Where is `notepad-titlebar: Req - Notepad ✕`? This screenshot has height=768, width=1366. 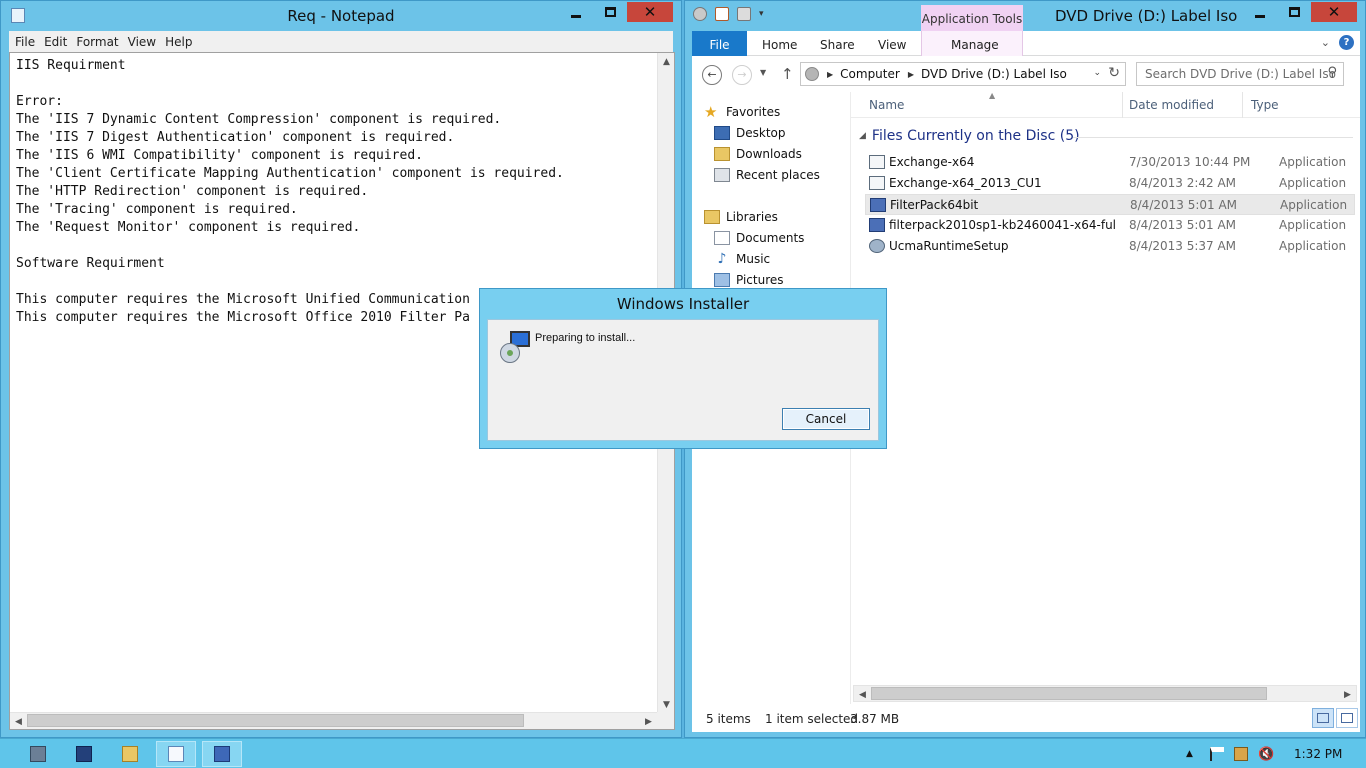 notepad-titlebar: Req - Notepad ✕ is located at coordinates (341, 16).